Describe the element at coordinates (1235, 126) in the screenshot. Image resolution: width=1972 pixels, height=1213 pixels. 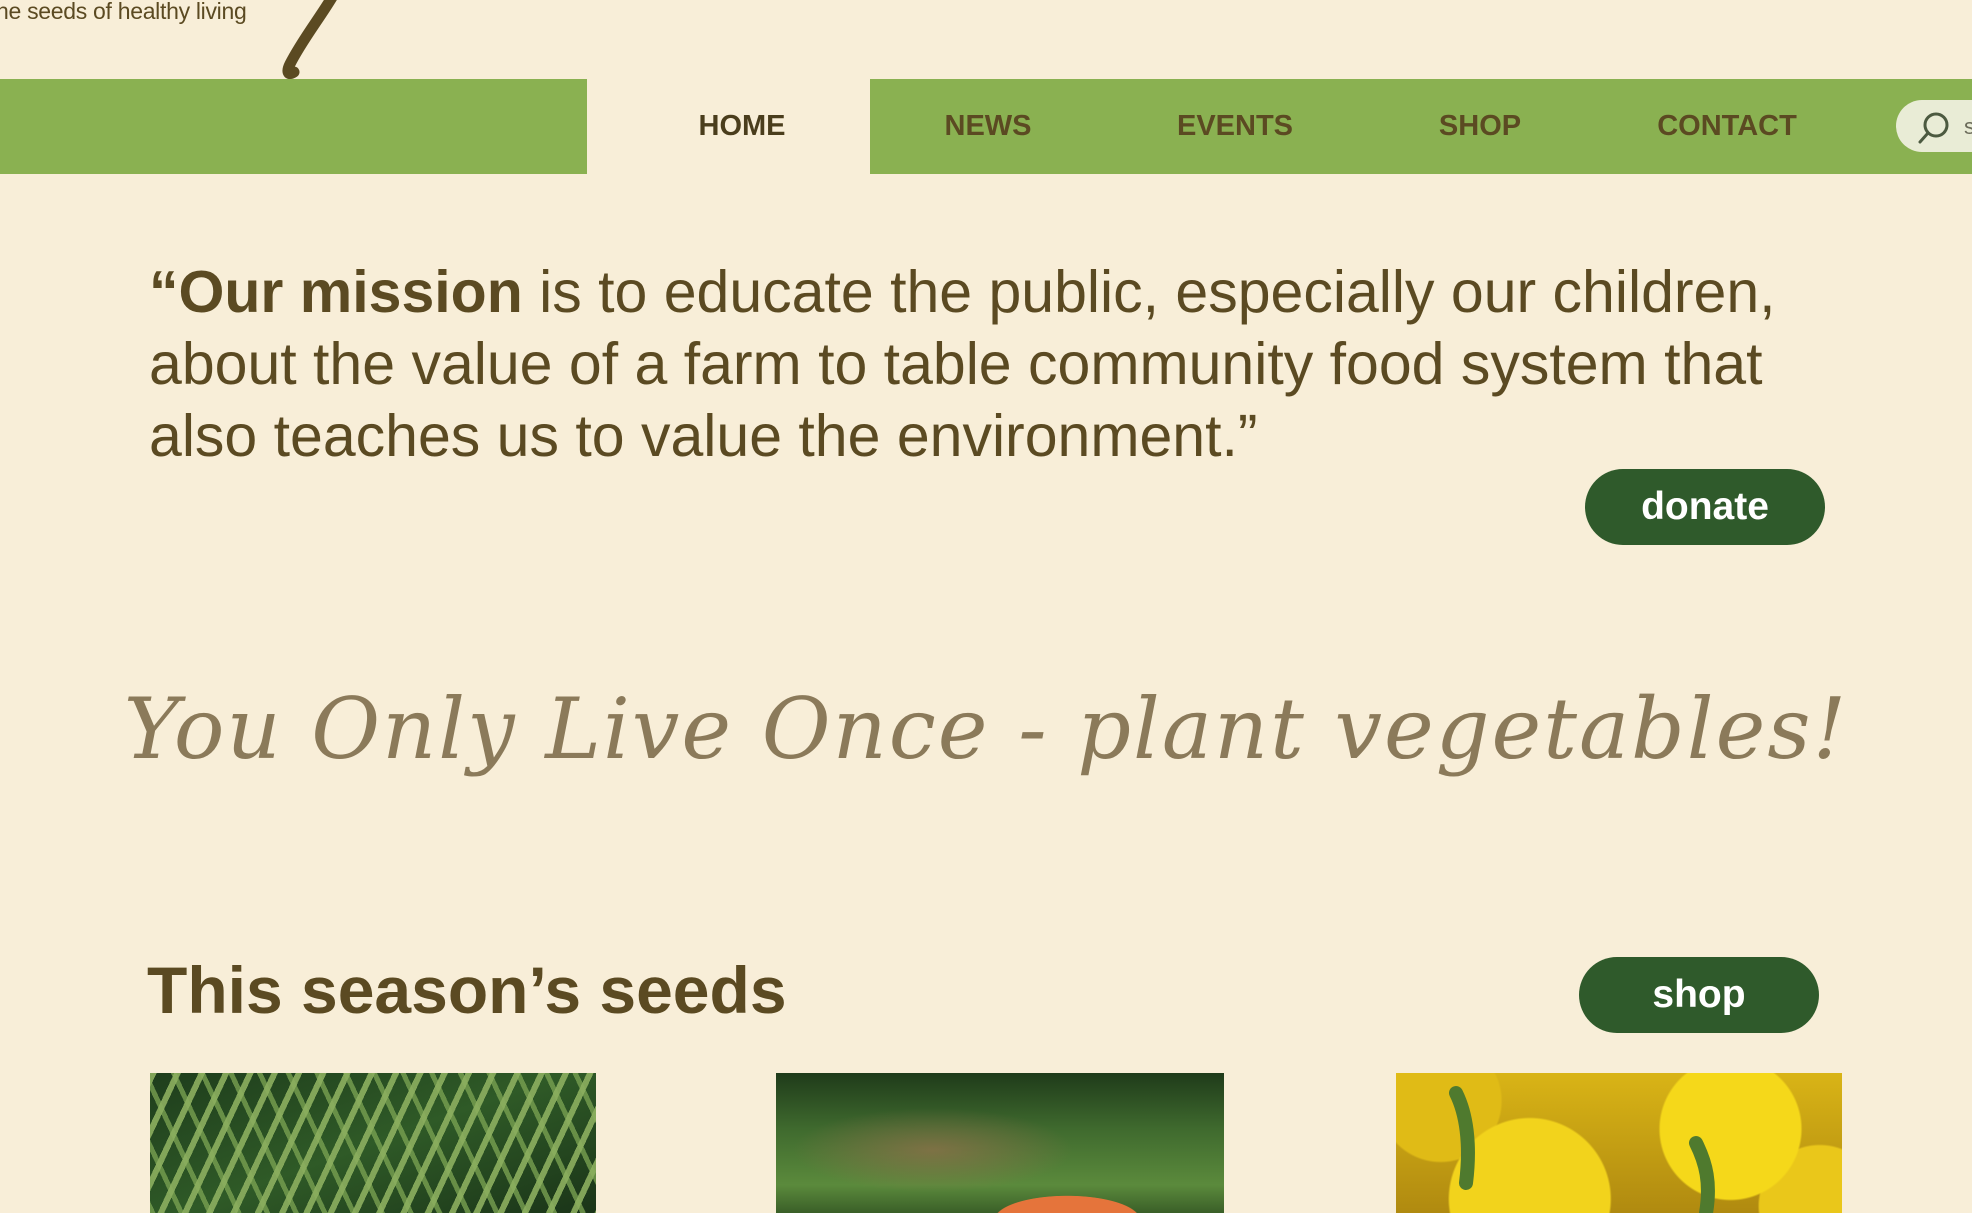
I see `nav-events: EVENTS` at that location.